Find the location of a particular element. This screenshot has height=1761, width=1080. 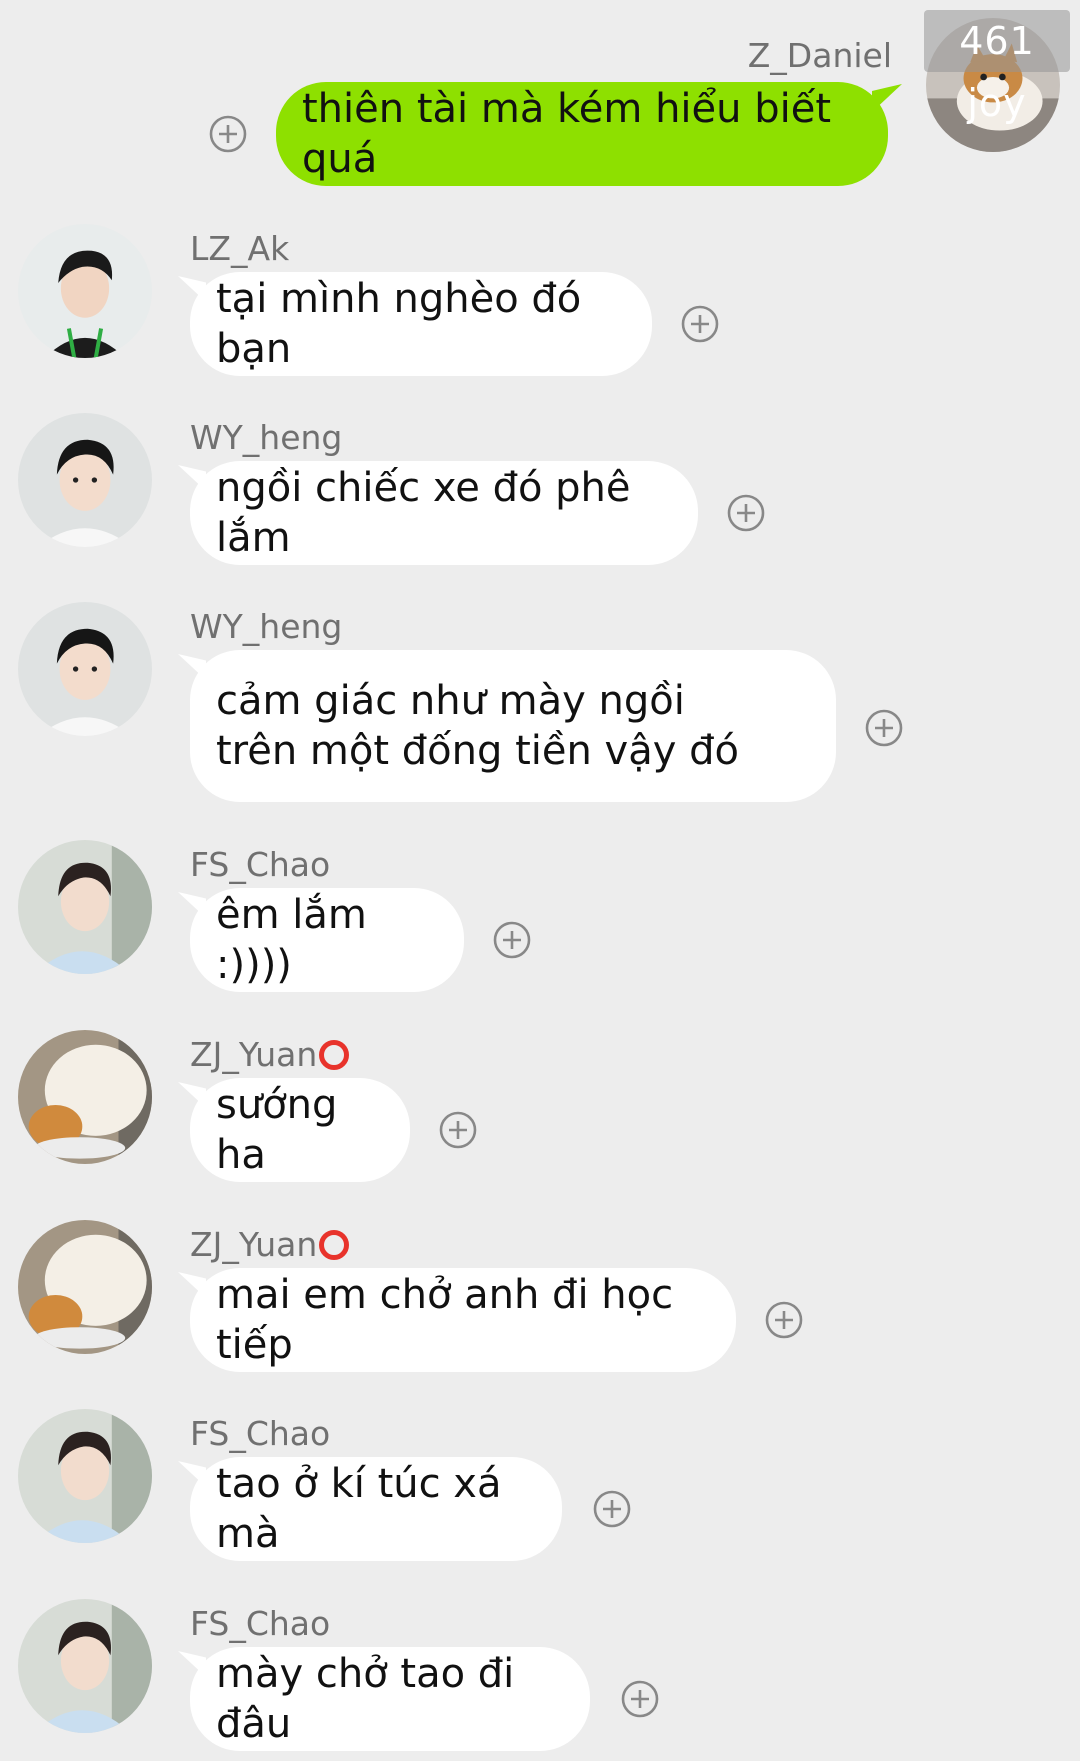

message-bubble: mày chở tao đi đâu is located at coordinates (390, 1699).